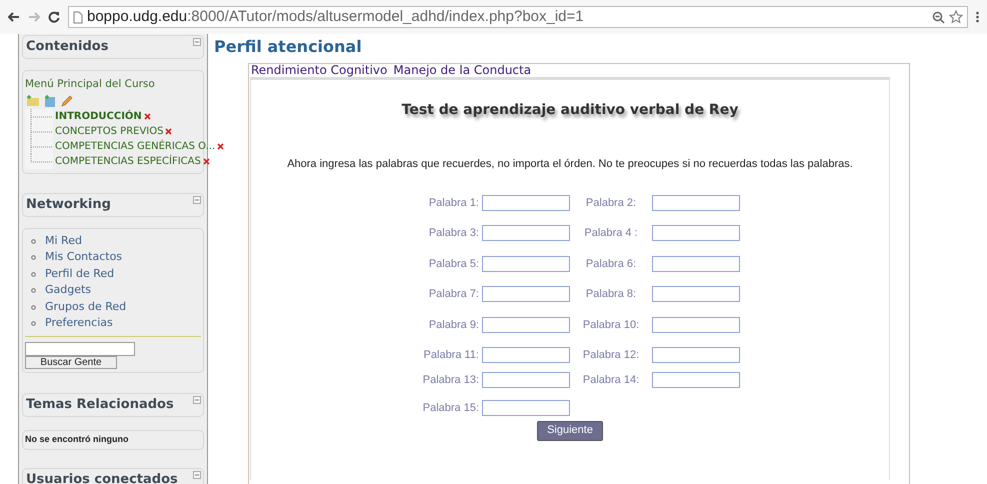 Image resolution: width=987 pixels, height=484 pixels. What do you see at coordinates (67, 100) in the screenshot?
I see `pencil-icon` at bounding box center [67, 100].